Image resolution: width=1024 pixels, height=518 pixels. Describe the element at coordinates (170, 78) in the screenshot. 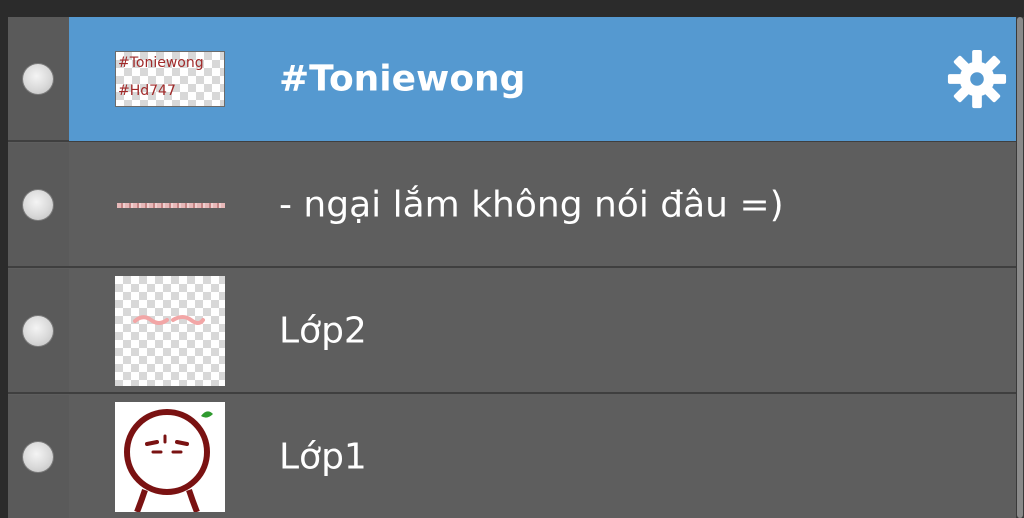

I see `layer-thumbnail: #Toniewong #Hd747` at that location.